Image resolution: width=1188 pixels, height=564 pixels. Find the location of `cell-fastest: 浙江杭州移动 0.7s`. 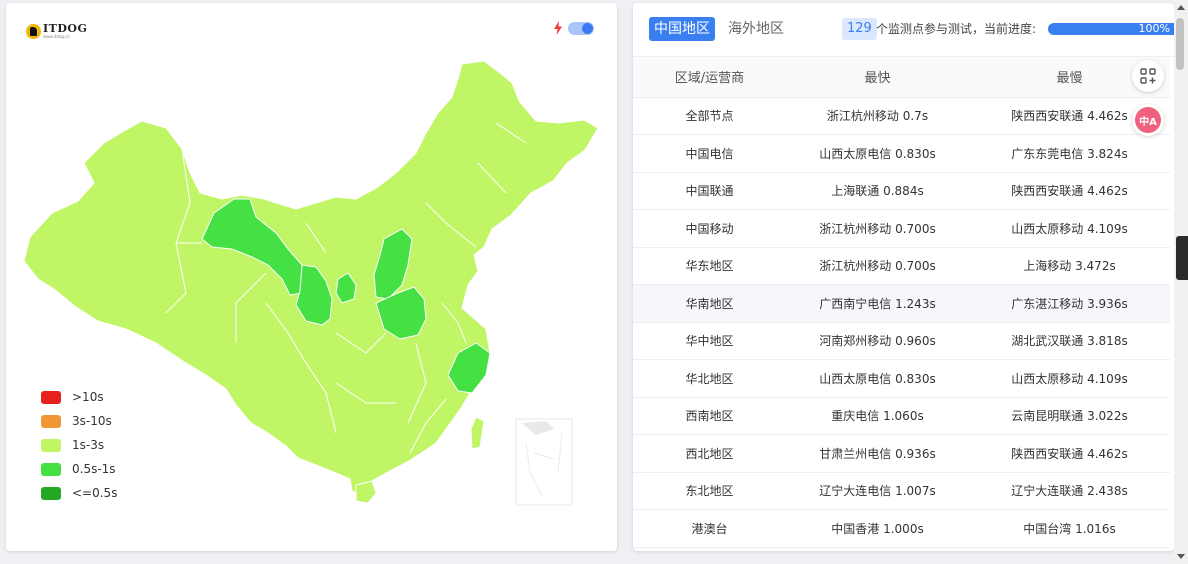

cell-fastest: 浙江杭州移动 0.7s is located at coordinates (877, 116).